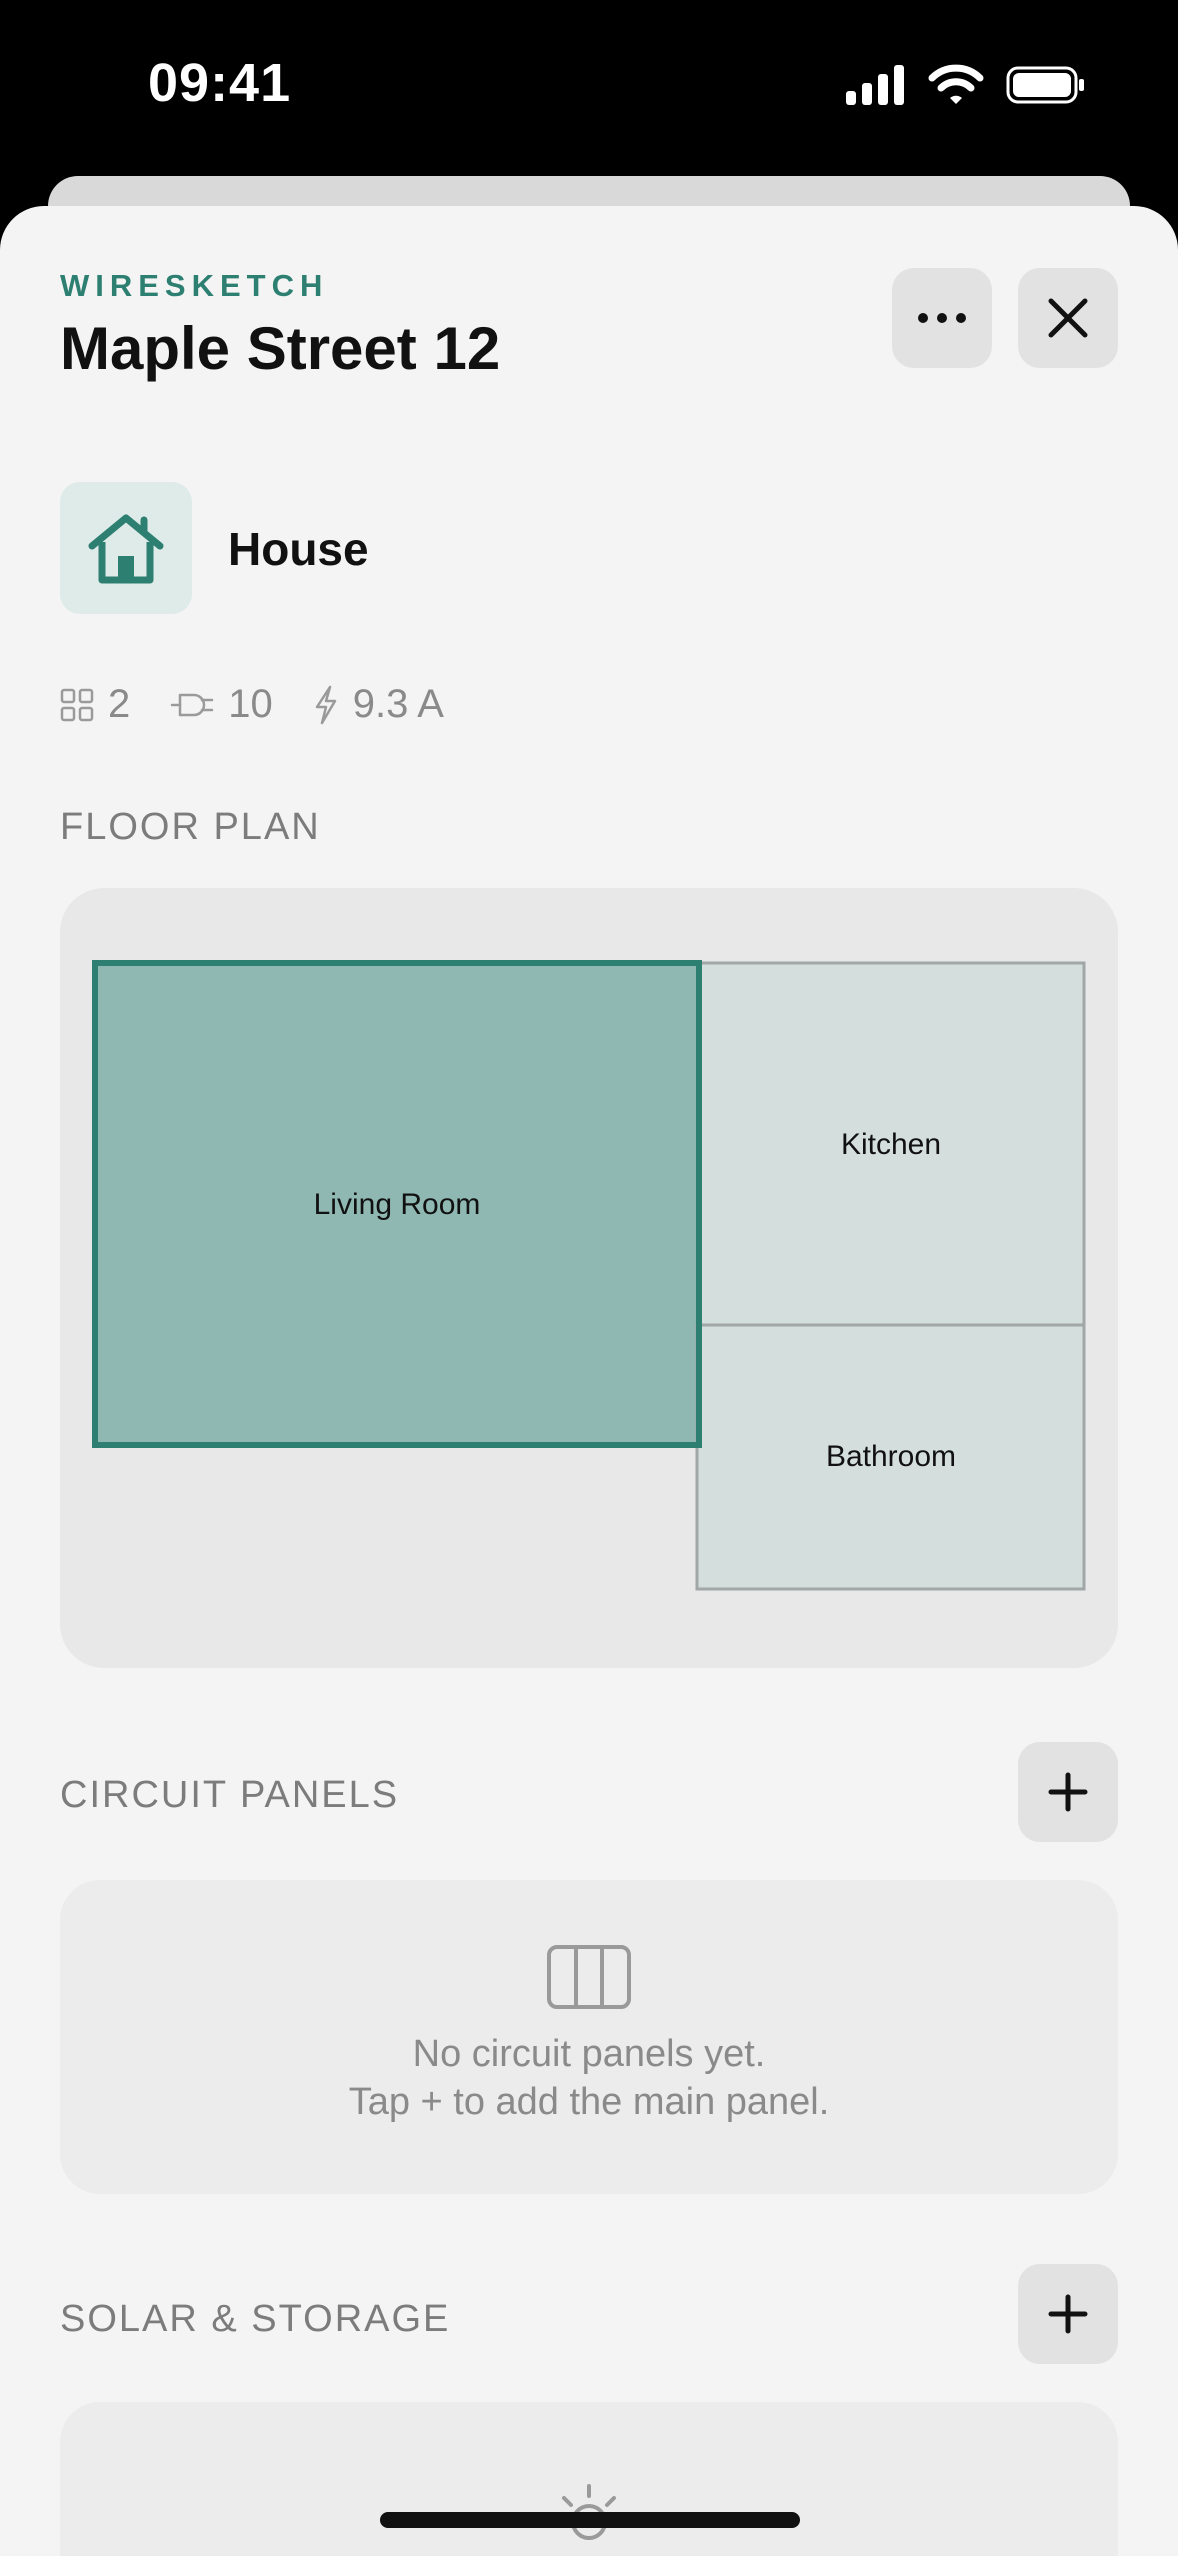  I want to click on load-amps: 9.3 A, so click(398, 704).